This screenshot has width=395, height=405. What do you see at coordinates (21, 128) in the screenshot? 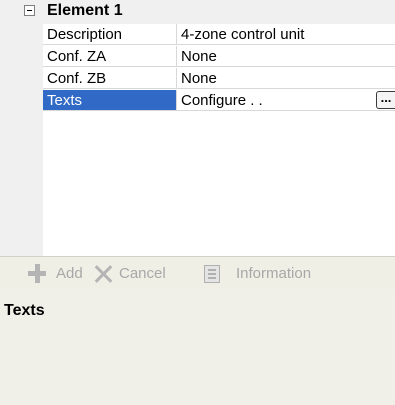
I see `grid-gutter` at bounding box center [21, 128].